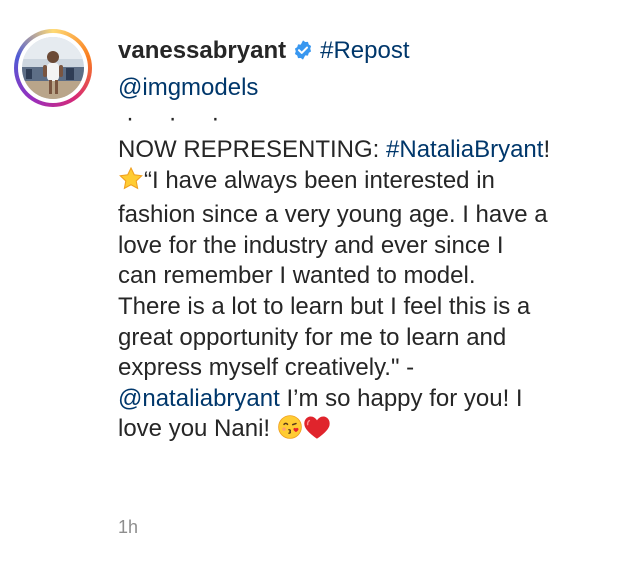 The height and width of the screenshot is (580, 620). I want to click on caption-line-8: express myself creatively." -, so click(266, 368).